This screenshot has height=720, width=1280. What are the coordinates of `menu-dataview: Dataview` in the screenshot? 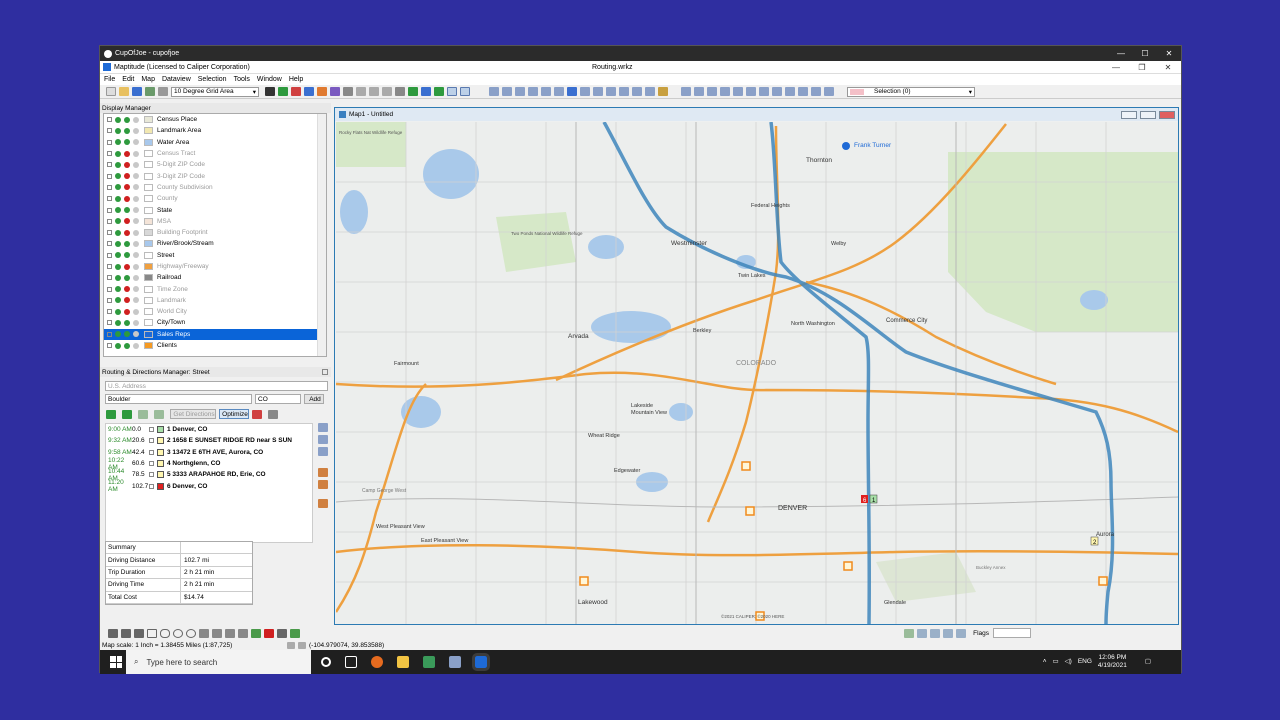 It's located at (176, 79).